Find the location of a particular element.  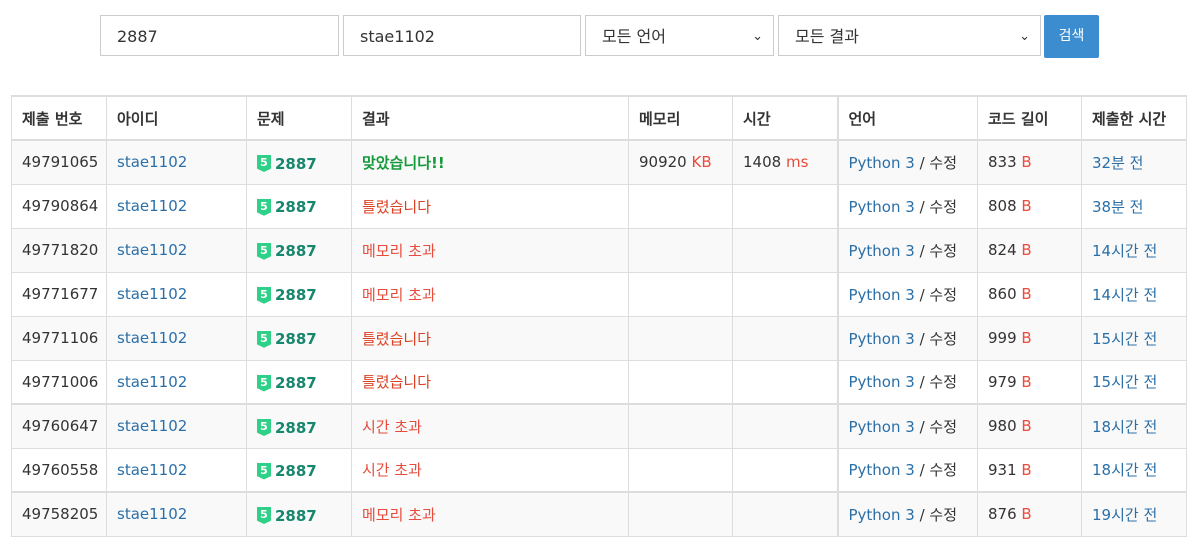

header-cell: 결과 is located at coordinates (490, 118).